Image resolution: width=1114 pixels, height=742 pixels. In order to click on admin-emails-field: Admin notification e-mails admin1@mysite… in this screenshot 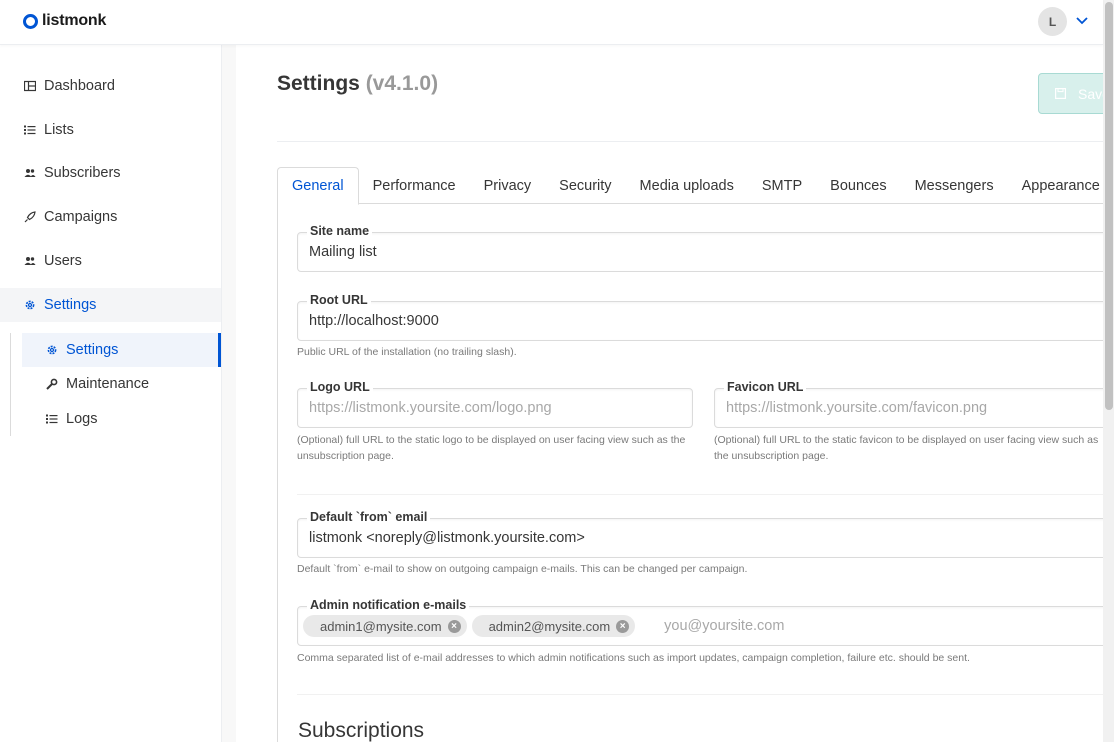, I will do `click(703, 622)`.